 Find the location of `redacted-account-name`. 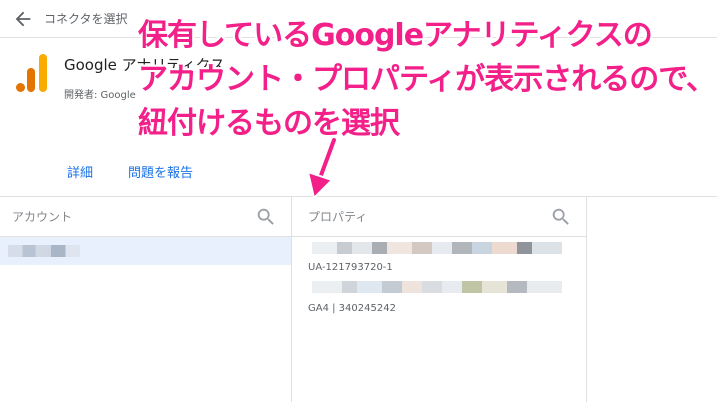

redacted-account-name is located at coordinates (44, 251).